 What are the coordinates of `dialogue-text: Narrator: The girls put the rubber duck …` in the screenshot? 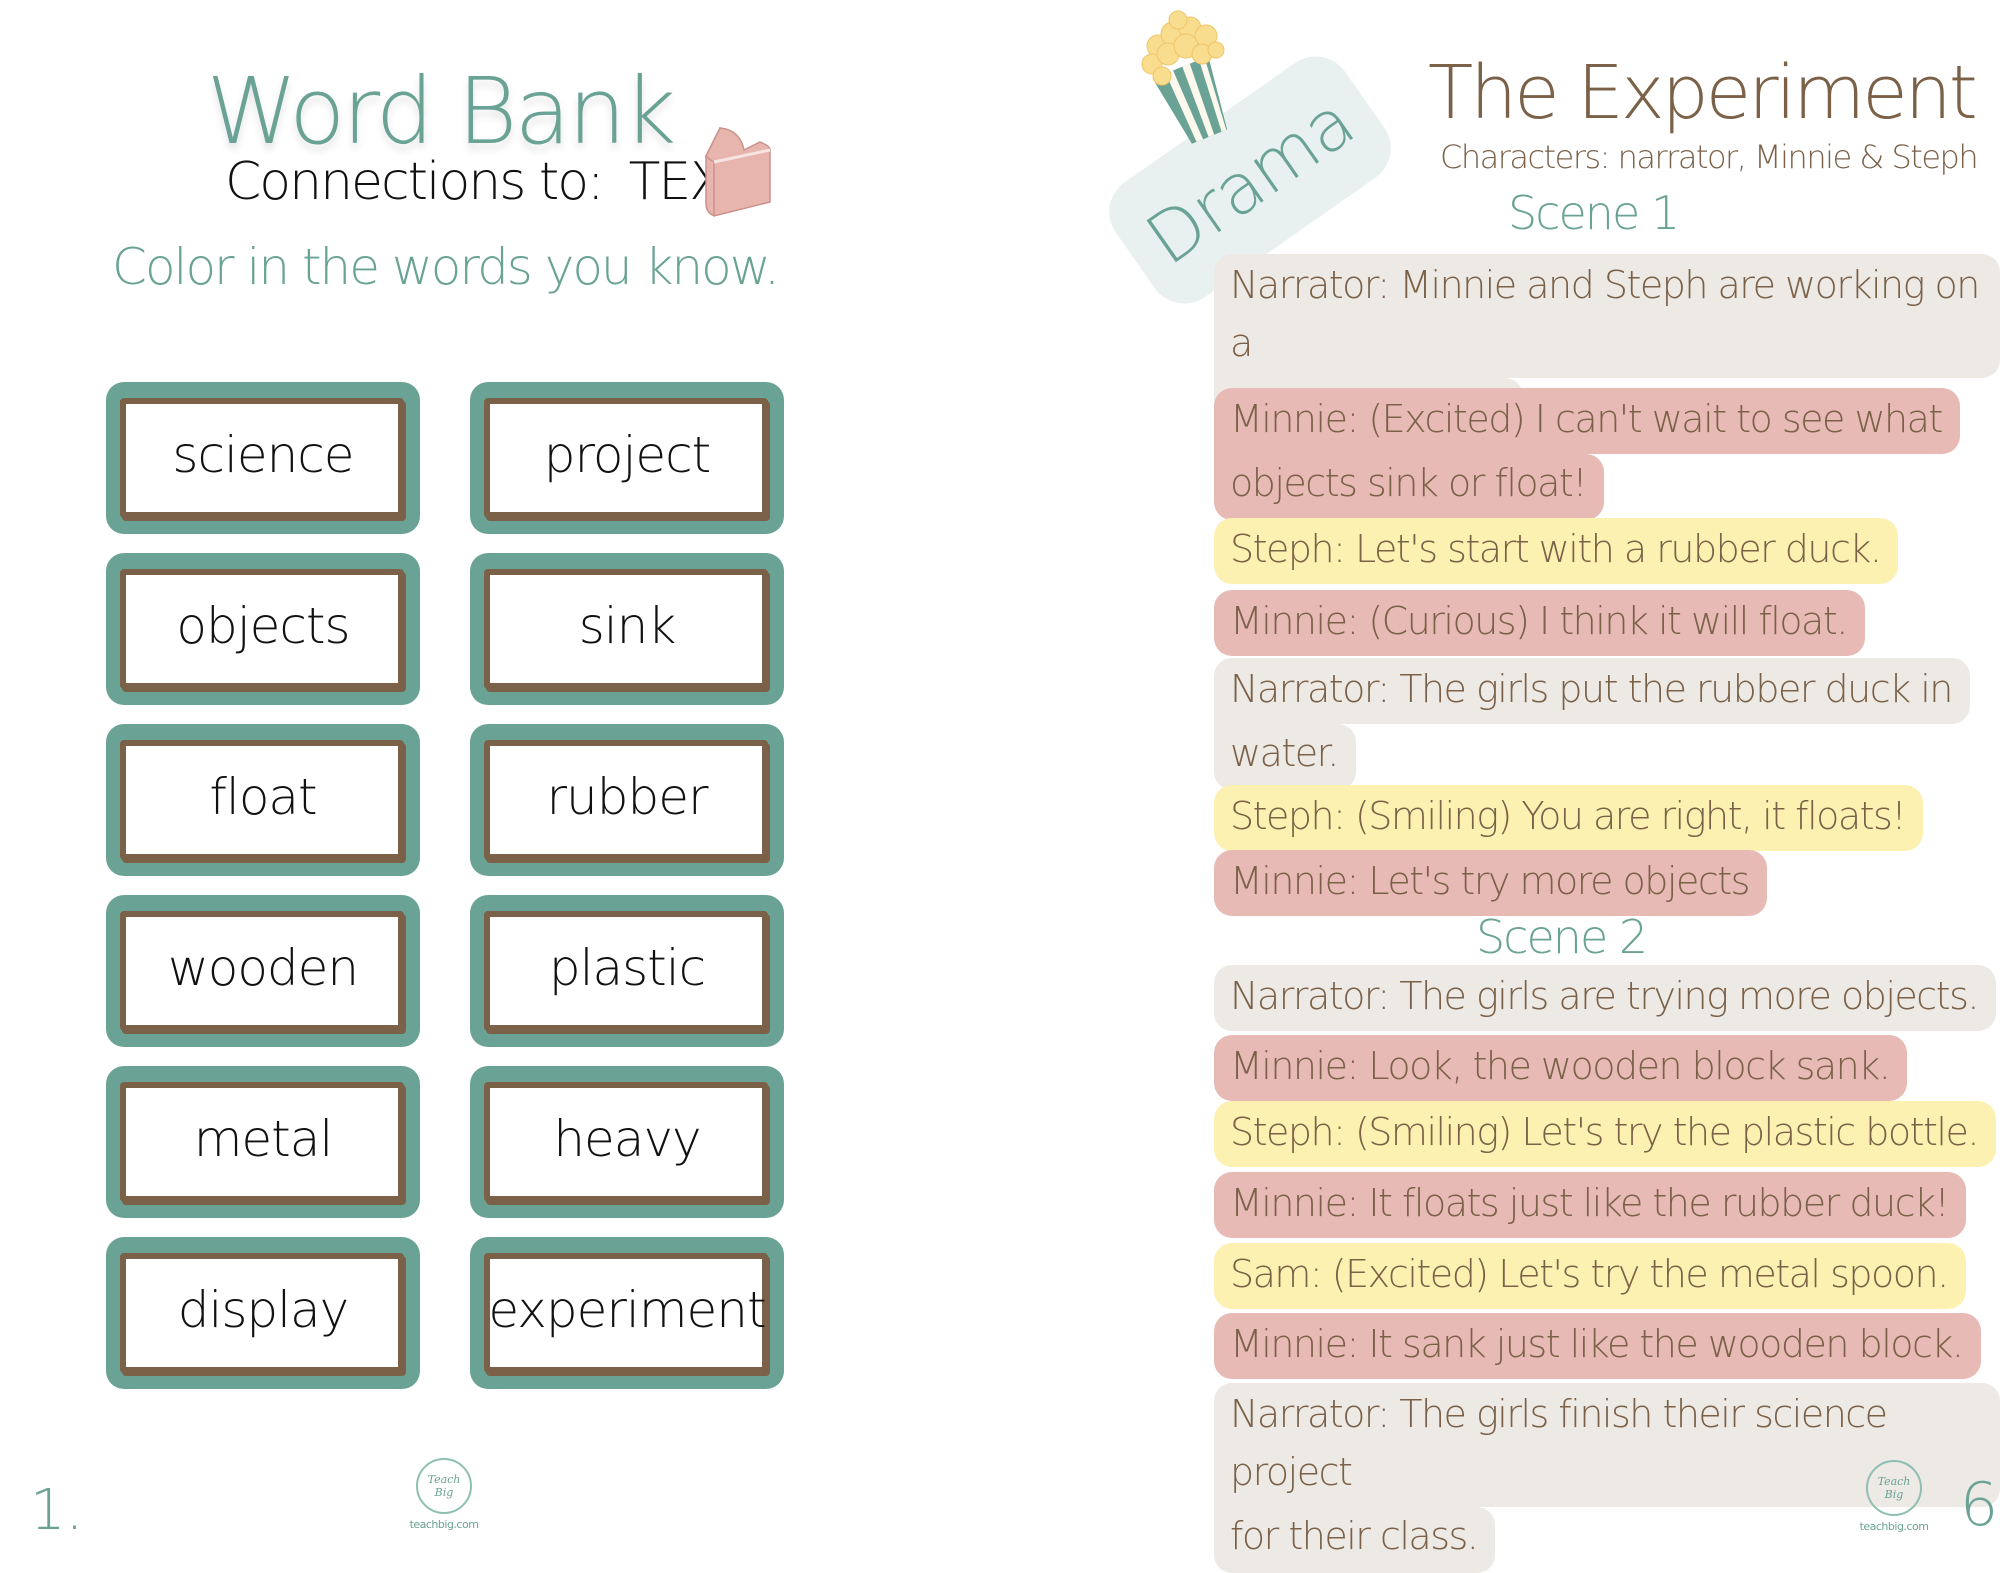 It's located at (1592, 691).